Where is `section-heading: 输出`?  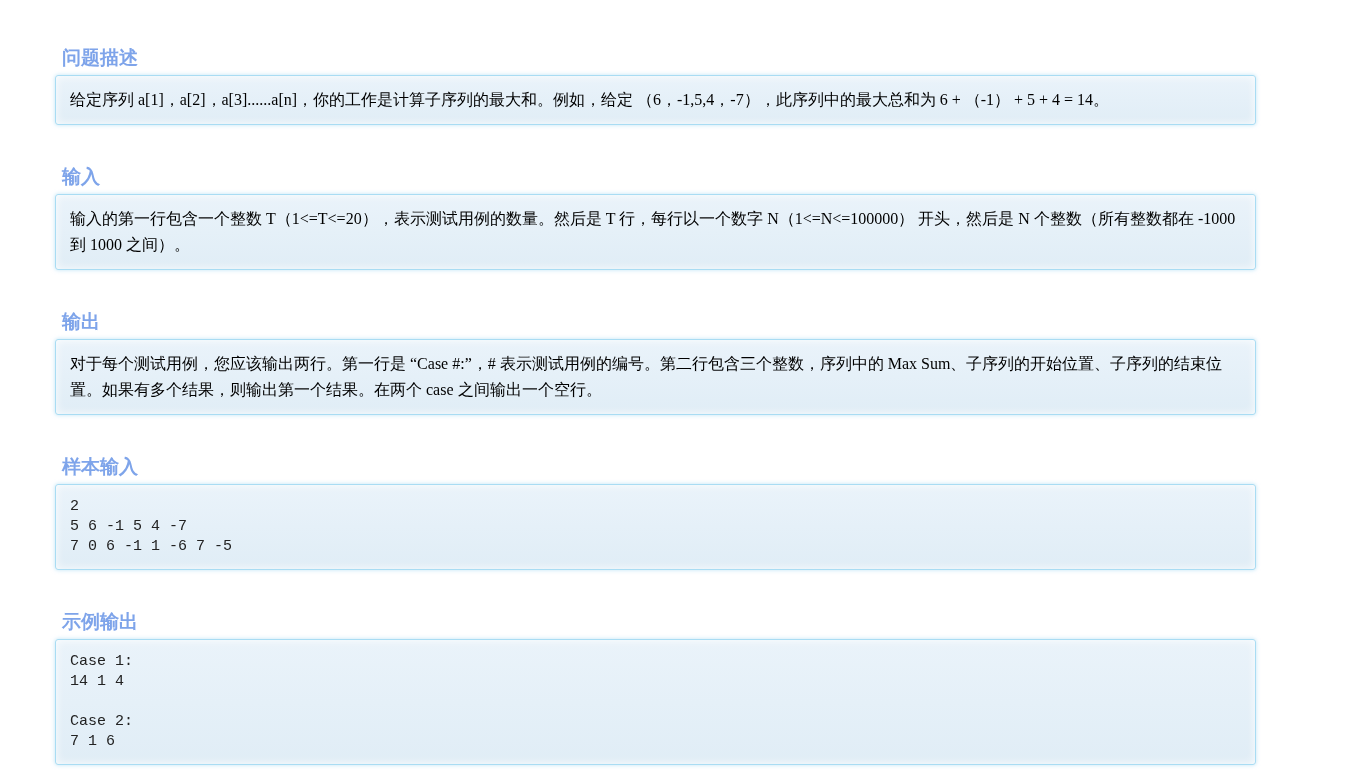 section-heading: 输出 is located at coordinates (80, 321).